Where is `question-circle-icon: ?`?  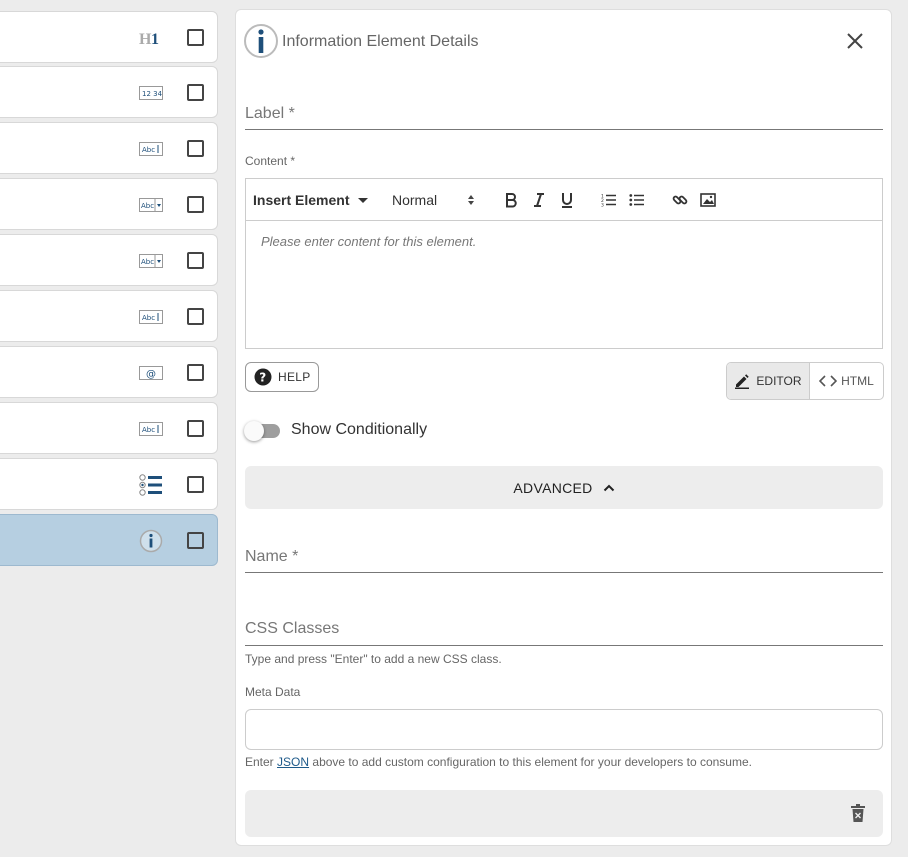 question-circle-icon: ? is located at coordinates (263, 377).